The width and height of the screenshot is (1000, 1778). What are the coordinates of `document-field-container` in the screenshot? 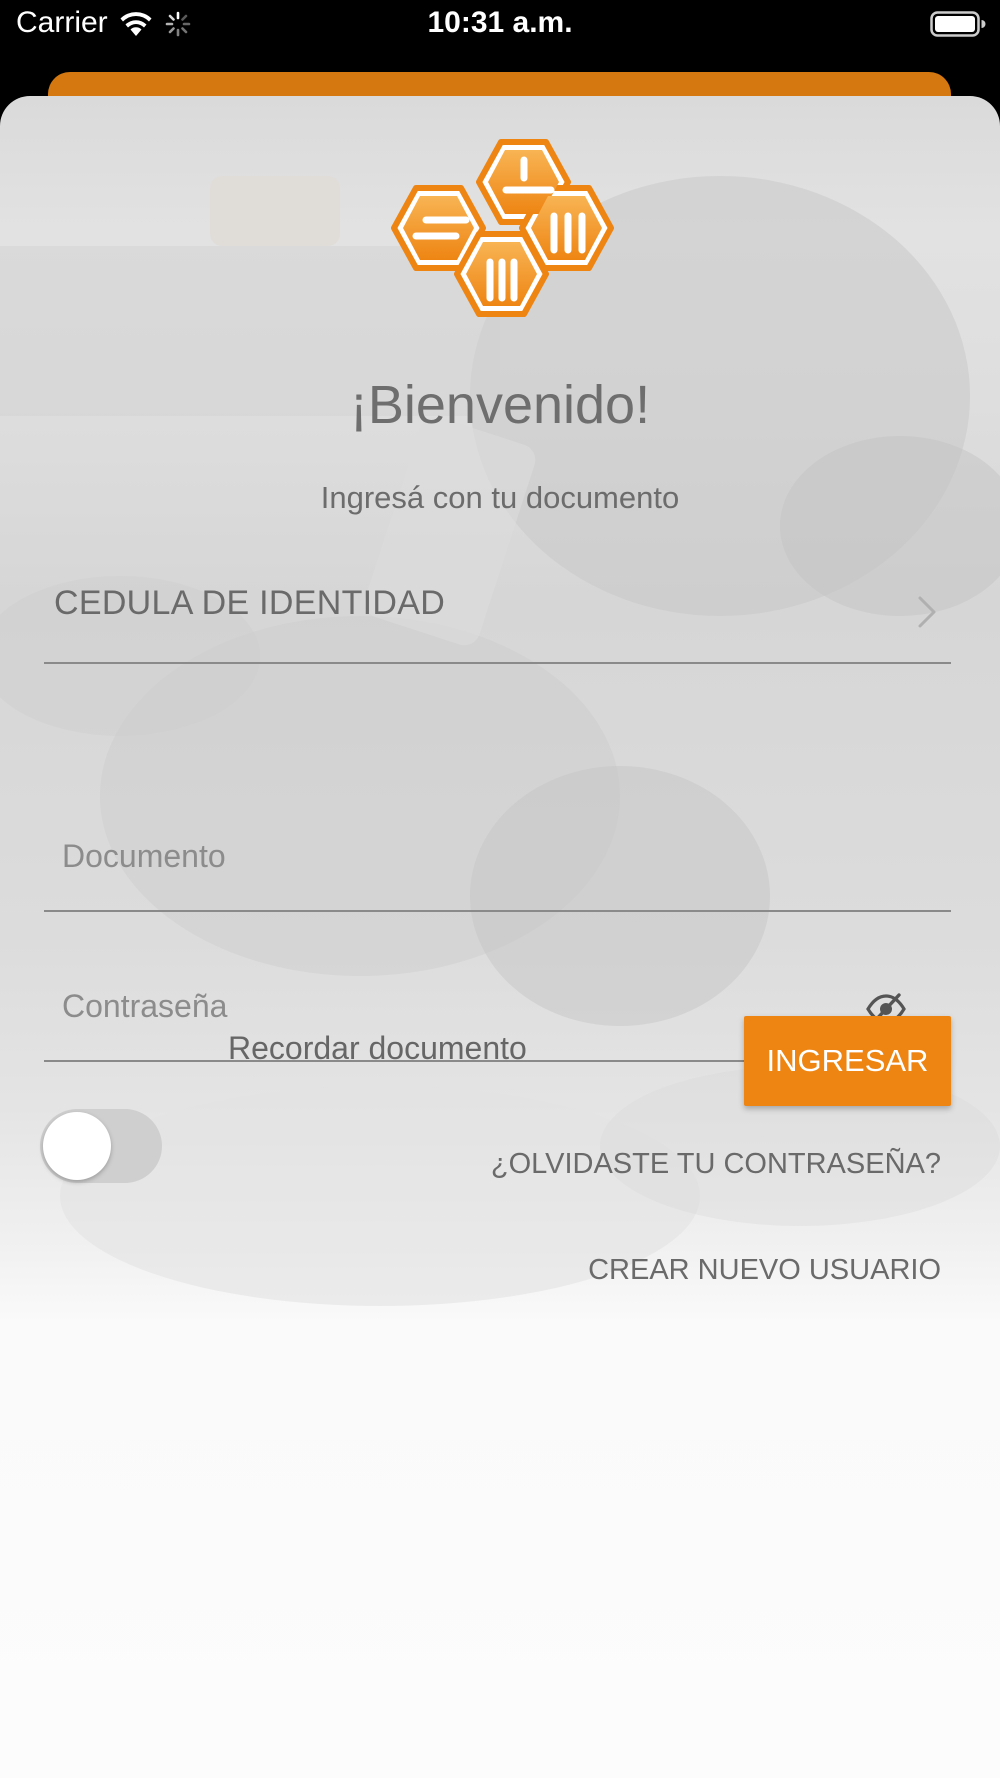 It's located at (497, 863).